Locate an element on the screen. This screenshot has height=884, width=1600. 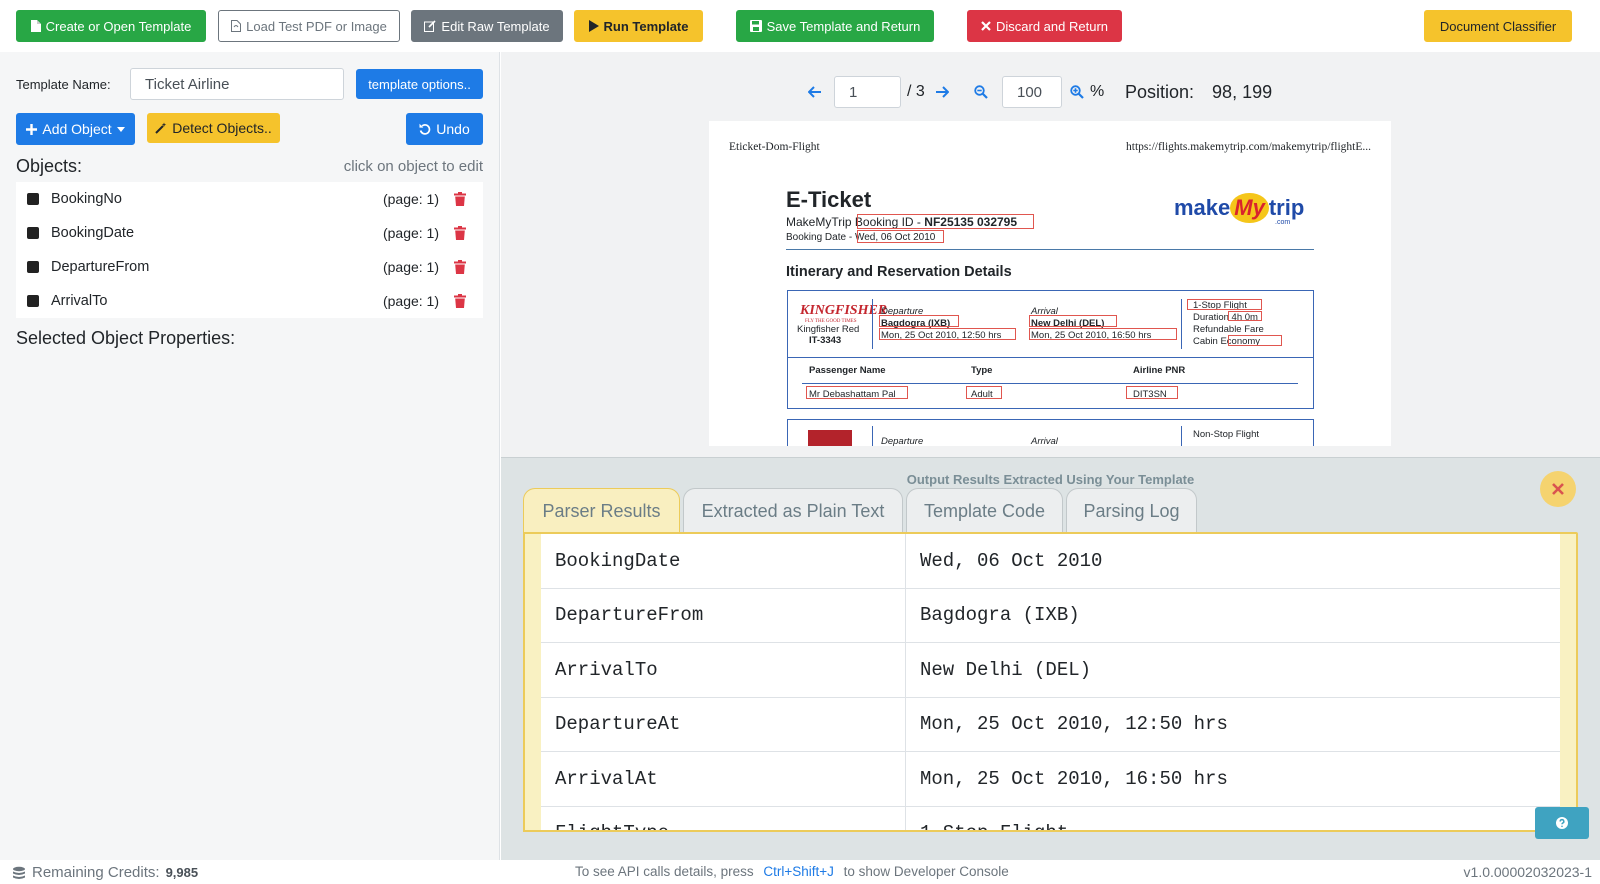
booking-no-selection-box is located at coordinates (945, 221).